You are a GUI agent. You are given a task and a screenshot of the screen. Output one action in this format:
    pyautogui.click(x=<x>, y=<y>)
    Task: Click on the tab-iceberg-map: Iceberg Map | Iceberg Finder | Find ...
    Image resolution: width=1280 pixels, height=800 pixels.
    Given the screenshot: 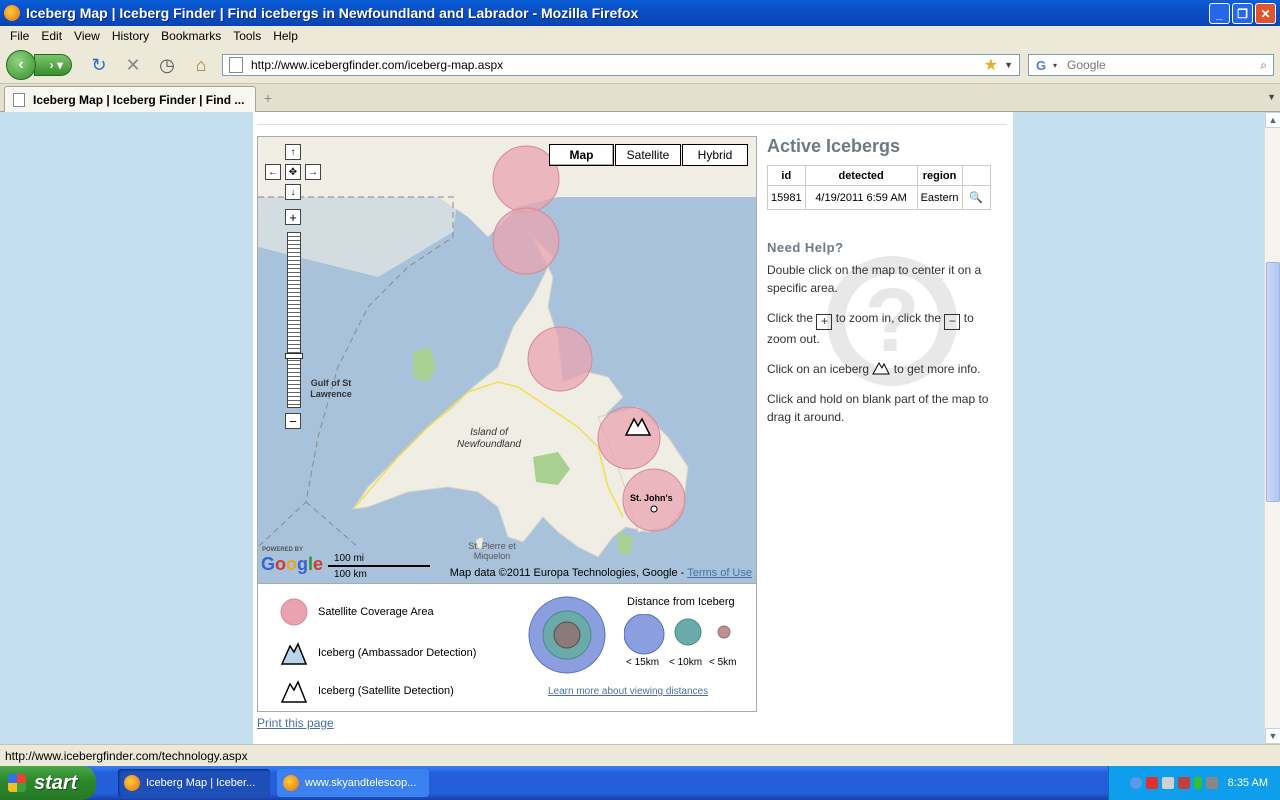 What is the action you would take?
    pyautogui.click(x=130, y=99)
    